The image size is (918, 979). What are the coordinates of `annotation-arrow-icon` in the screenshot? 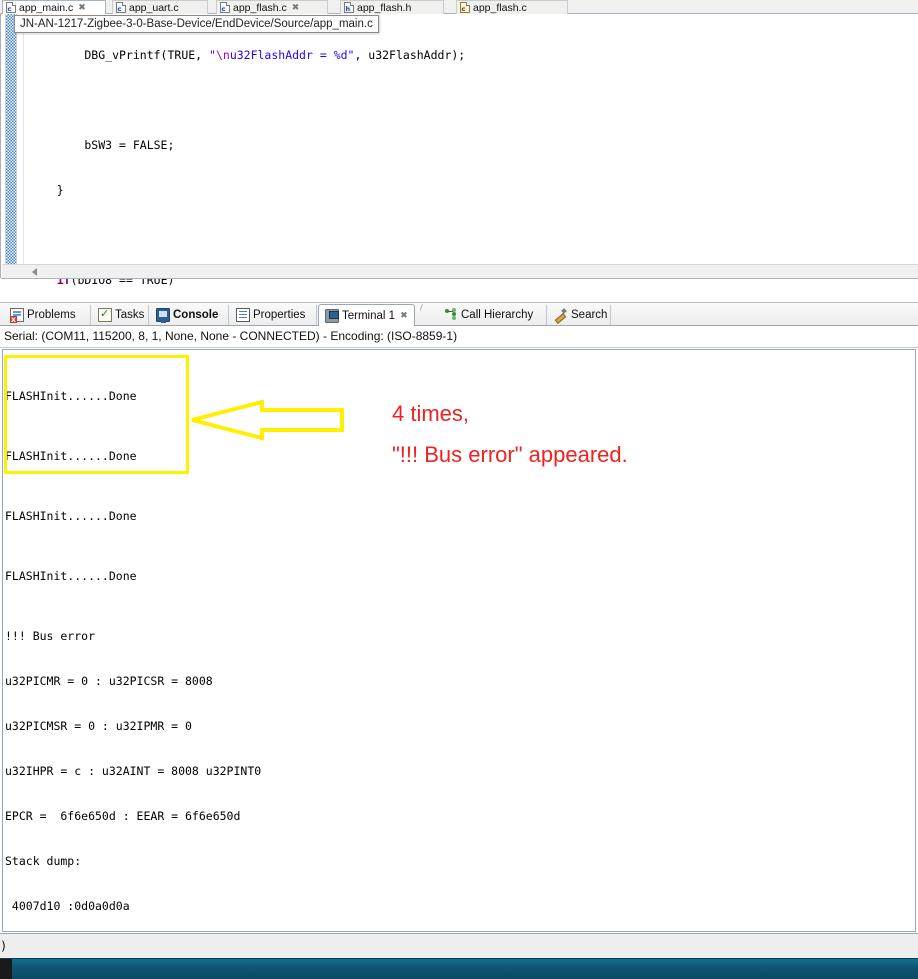 It's located at (267, 420).